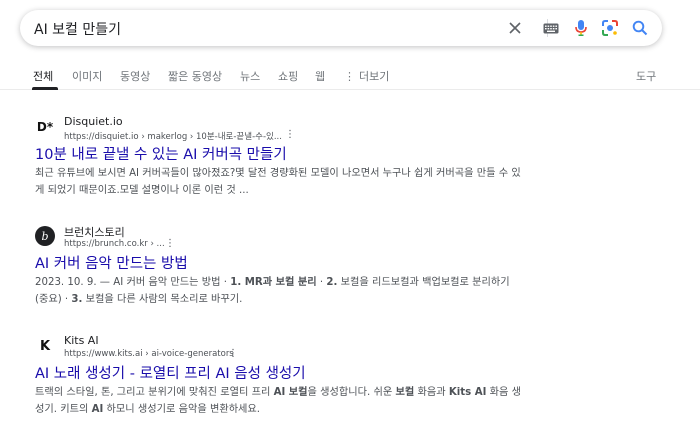 This screenshot has width=700, height=430. I want to click on snippet-highlight: Kits AI, so click(467, 392).